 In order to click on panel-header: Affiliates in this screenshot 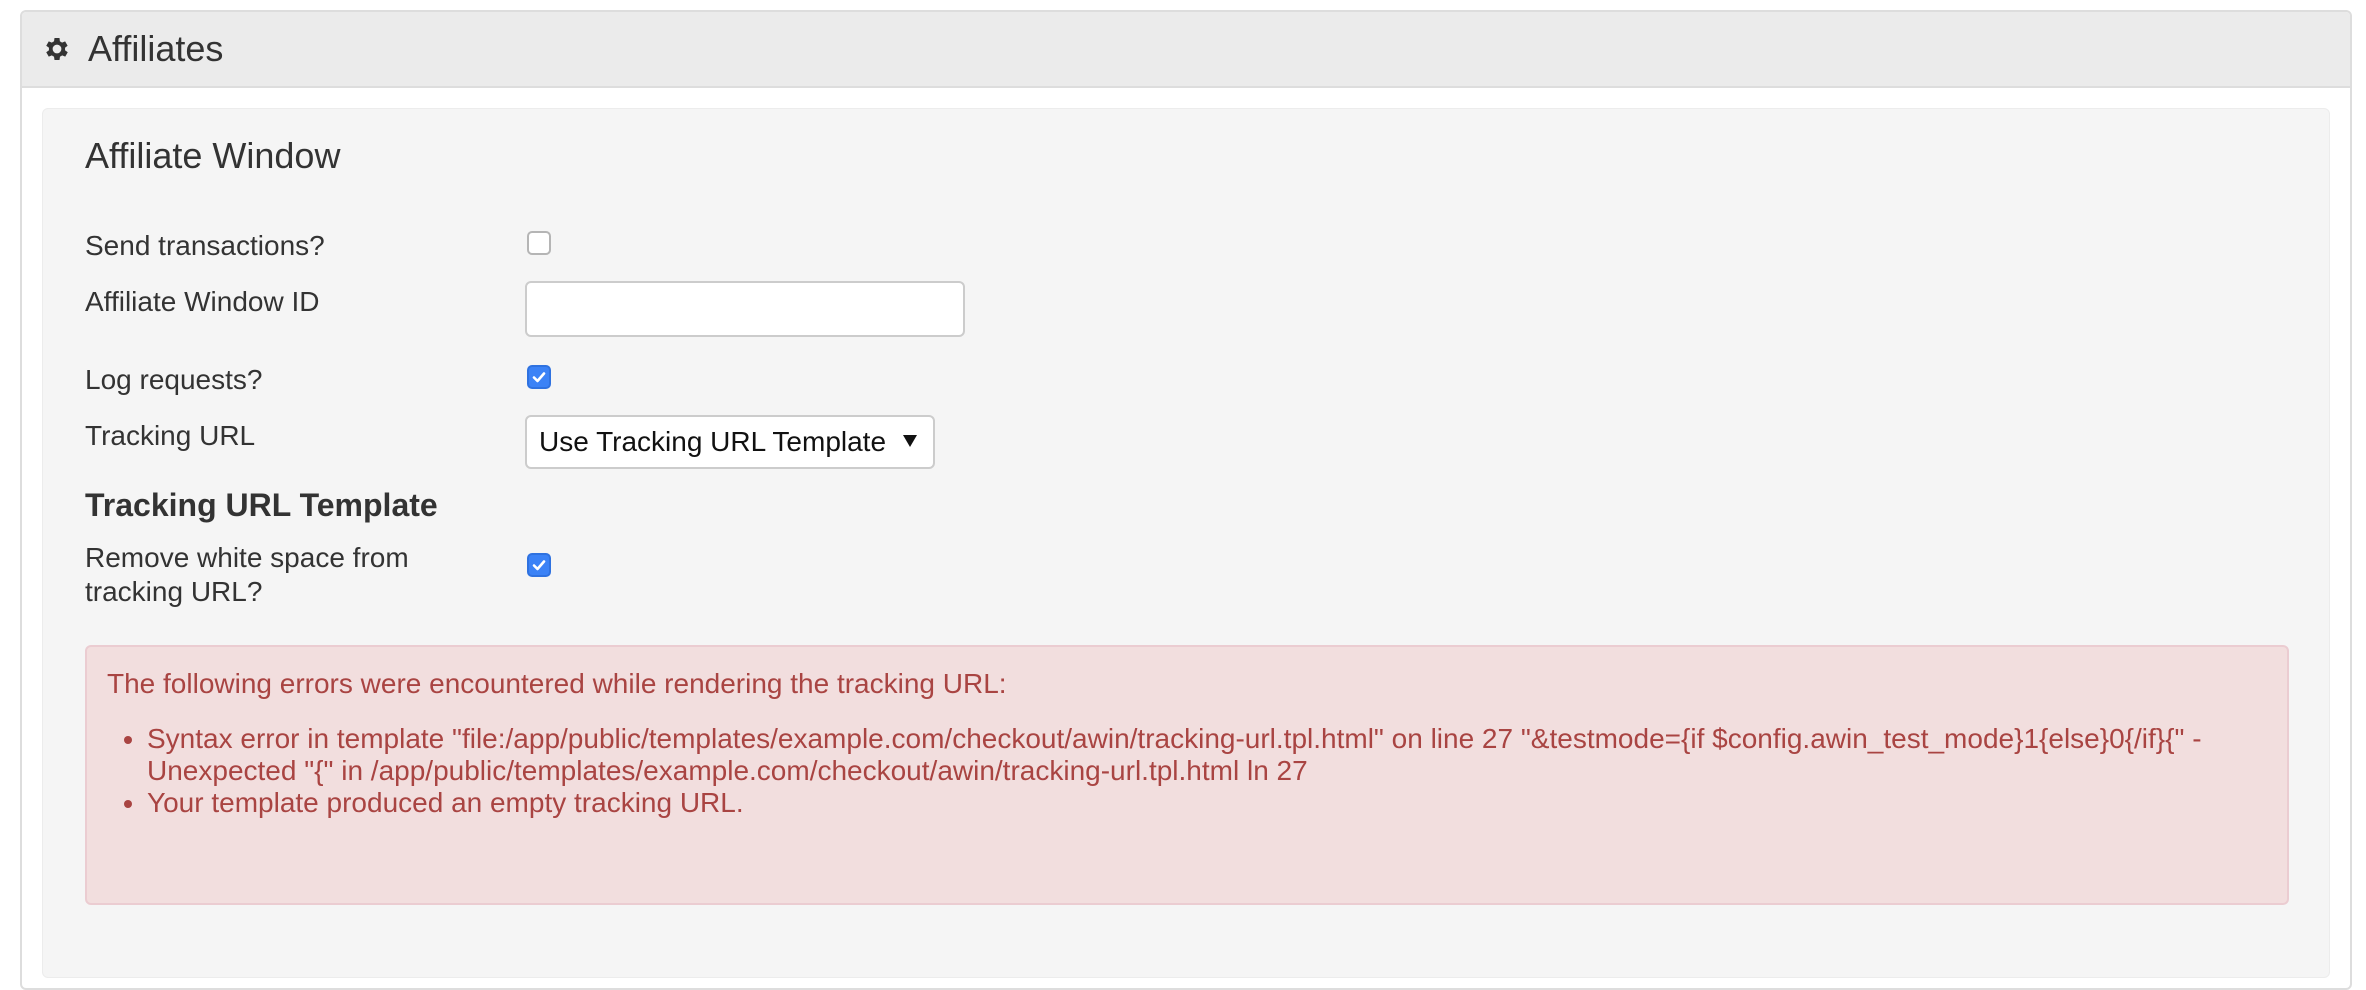, I will do `click(1186, 50)`.